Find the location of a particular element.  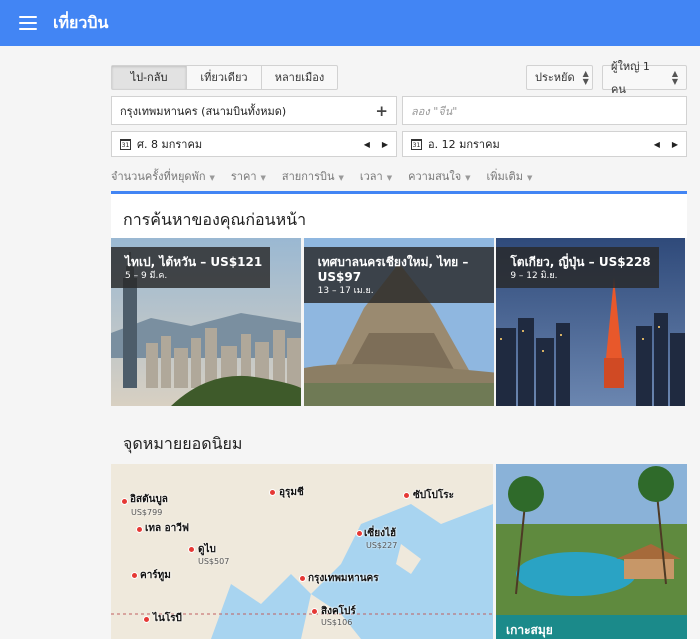

filter-airline: สายการบิน ▼ is located at coordinates (313, 176).